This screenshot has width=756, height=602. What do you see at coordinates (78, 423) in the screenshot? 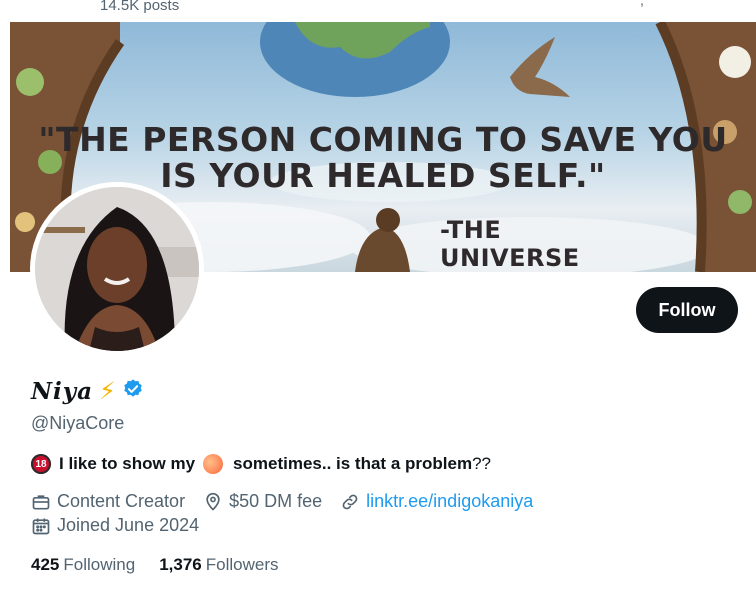
I see `user-handle: @NiyaCore` at bounding box center [78, 423].